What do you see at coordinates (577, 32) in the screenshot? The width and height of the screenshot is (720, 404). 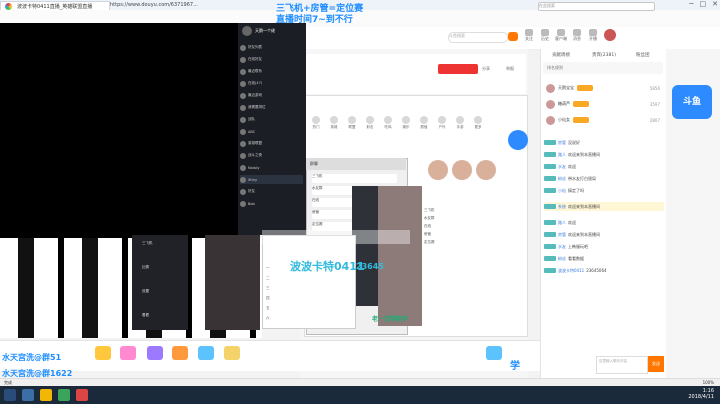 I see `bell-icon` at bounding box center [577, 32].